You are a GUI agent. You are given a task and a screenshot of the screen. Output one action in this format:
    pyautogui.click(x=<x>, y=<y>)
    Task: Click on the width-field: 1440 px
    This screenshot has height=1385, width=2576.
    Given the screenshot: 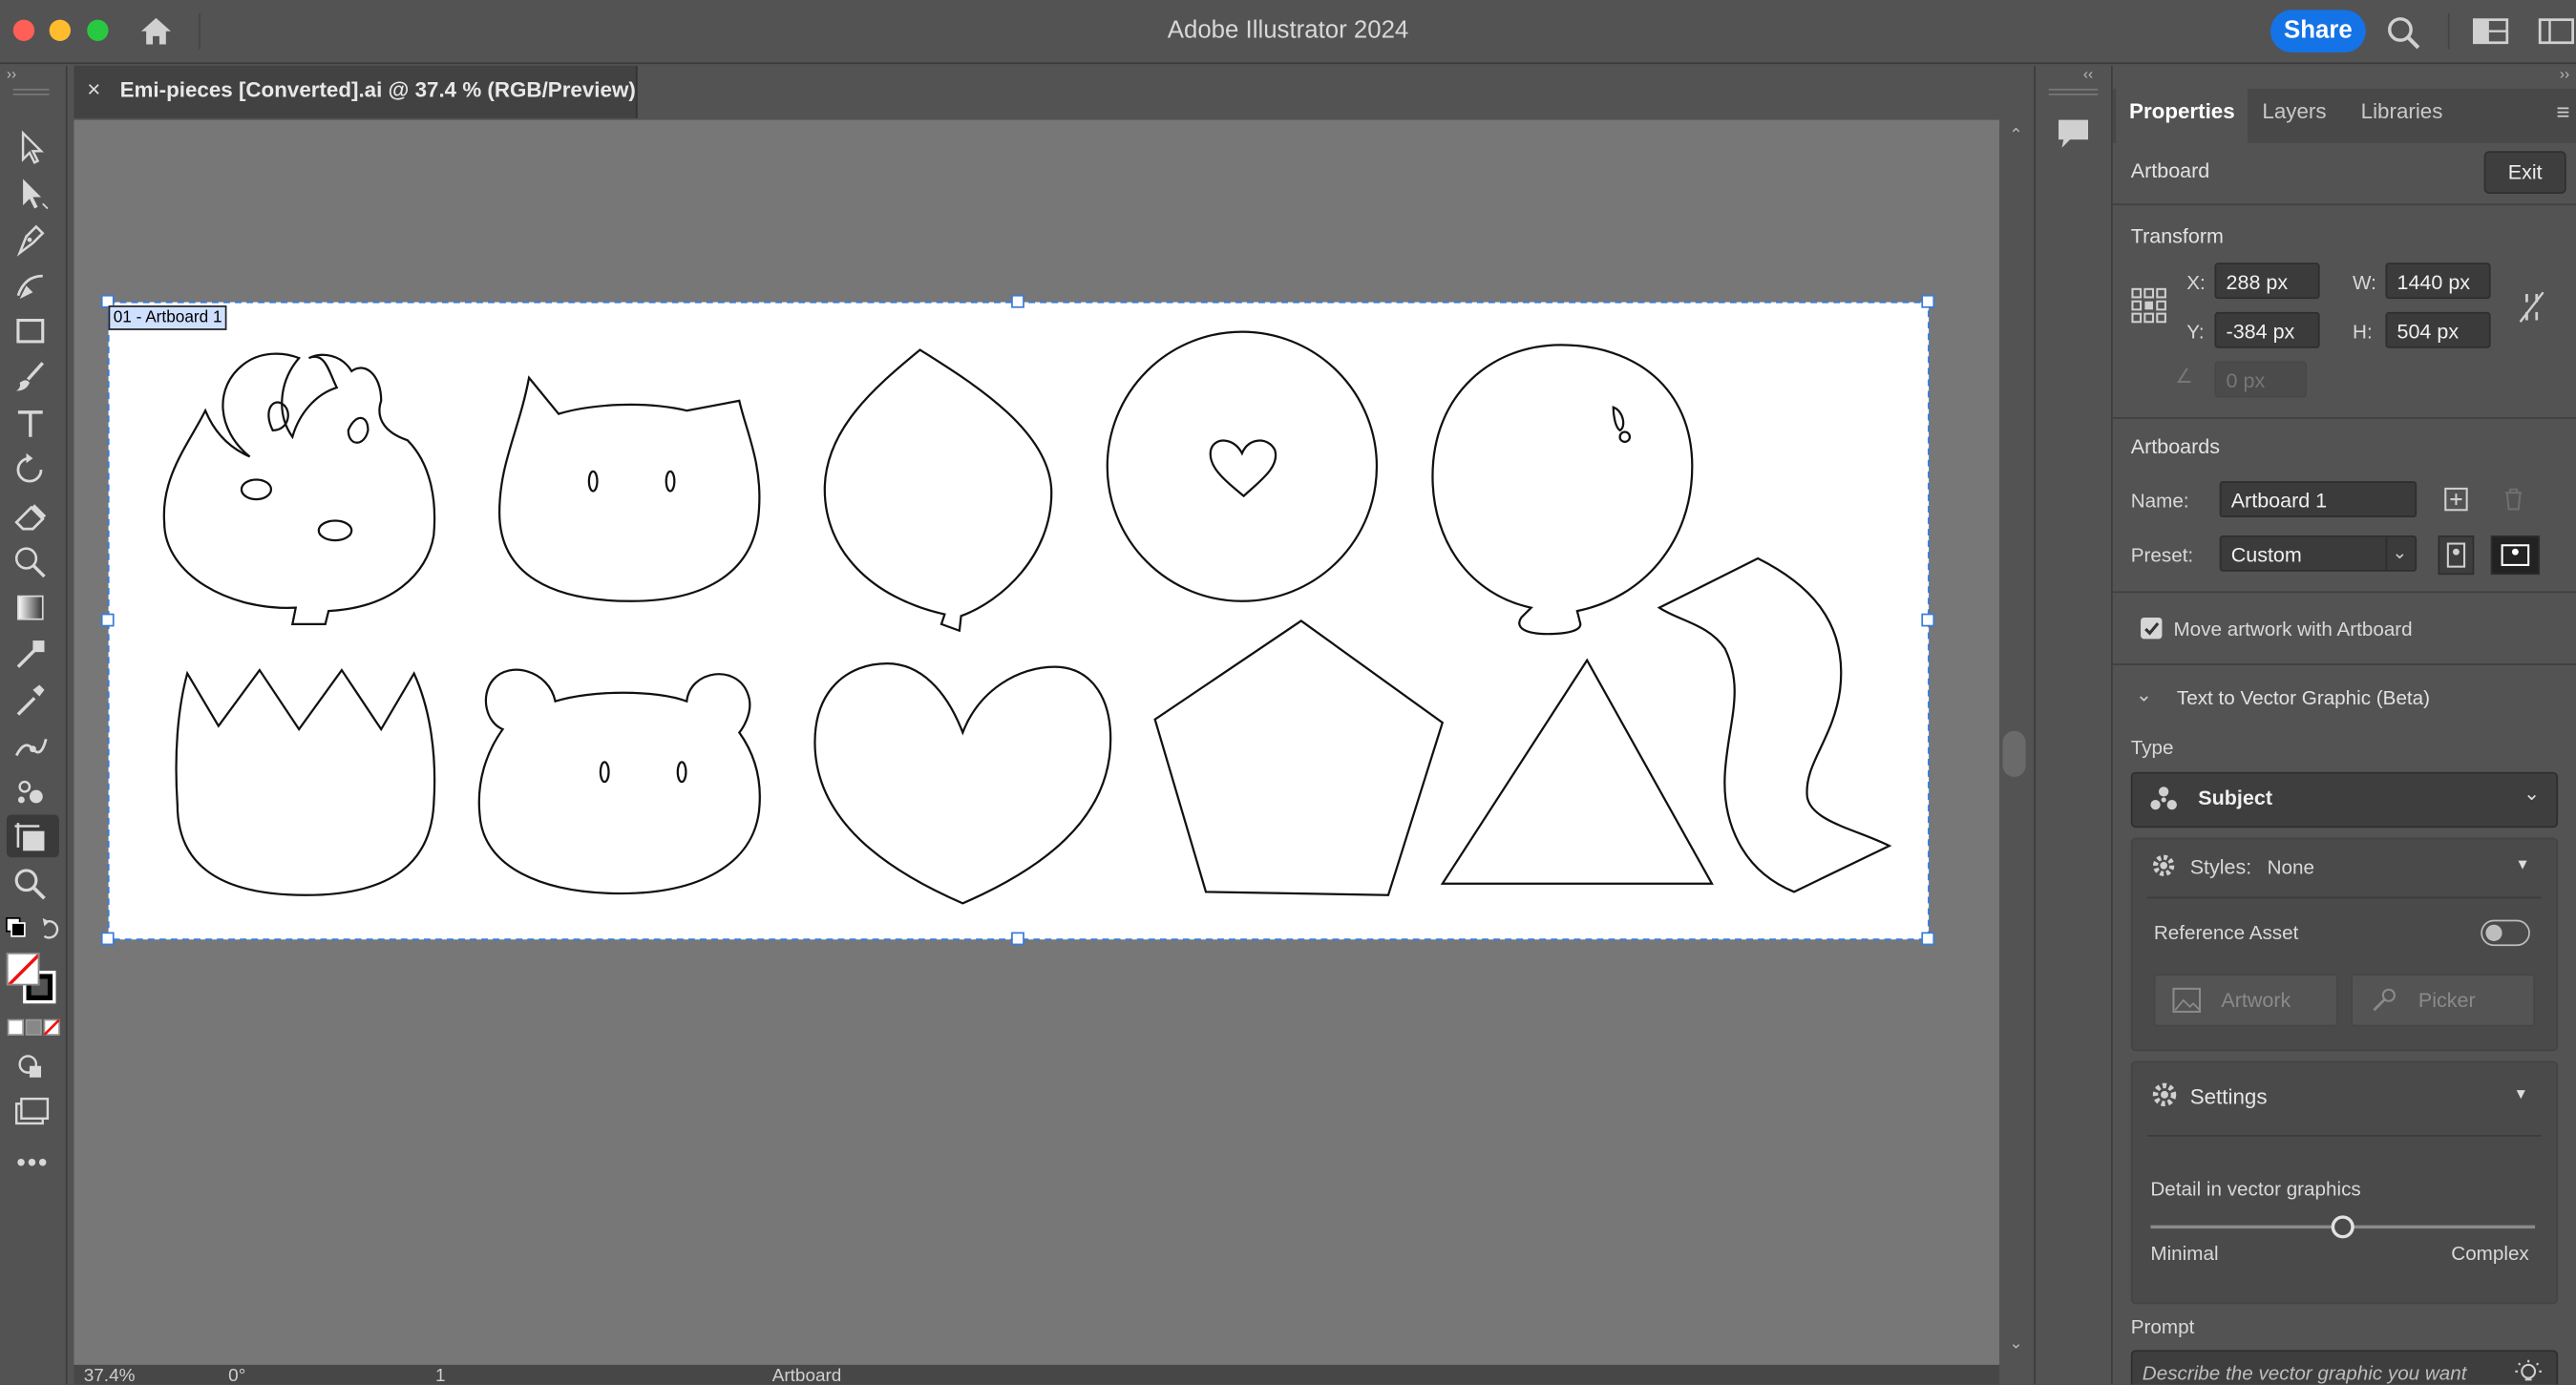 What is the action you would take?
    pyautogui.click(x=2438, y=281)
    